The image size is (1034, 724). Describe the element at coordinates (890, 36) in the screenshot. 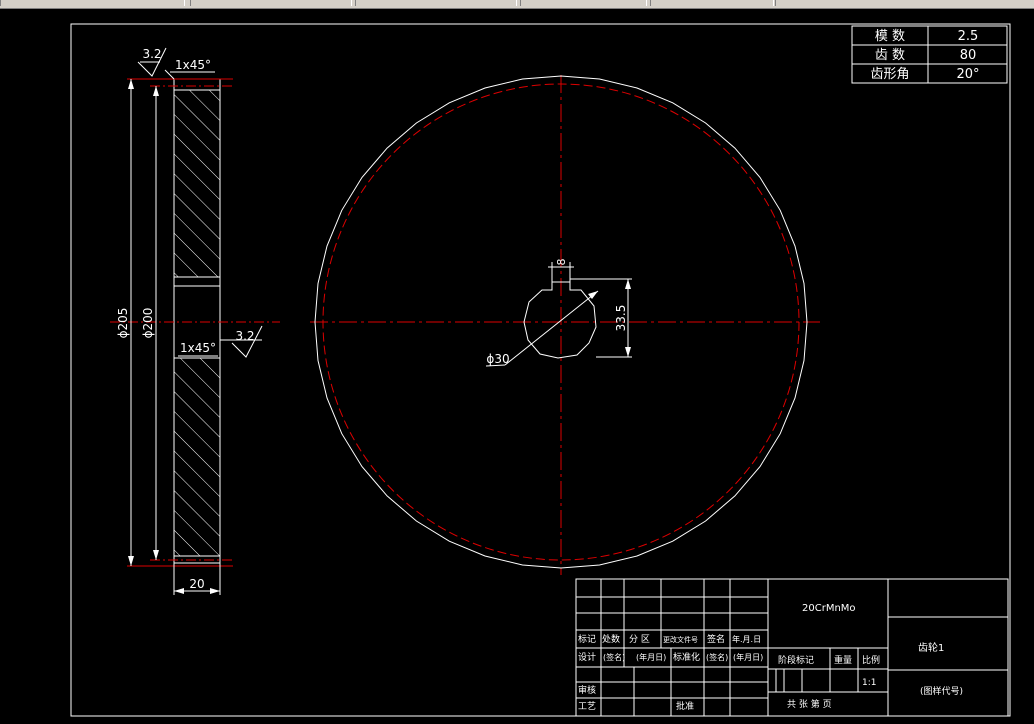

I see `module-label: 模 数` at that location.